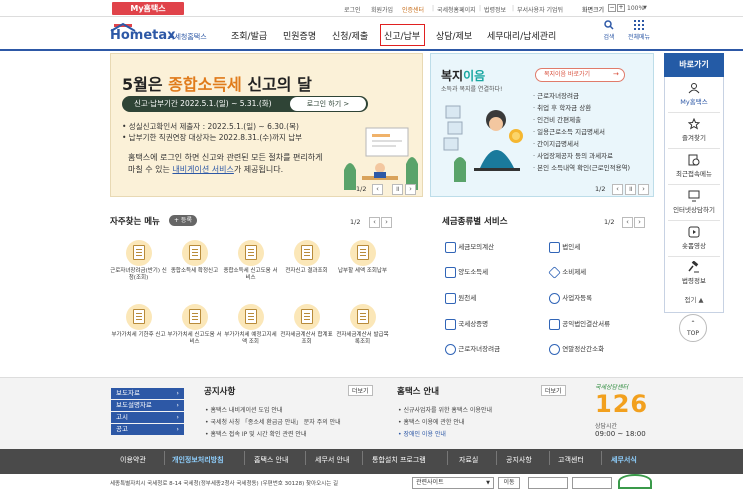 This screenshot has width=743, height=489. What do you see at coordinates (306, 257) in the screenshot?
I see `favorite-item: 전자신고 결과조회` at bounding box center [306, 257].